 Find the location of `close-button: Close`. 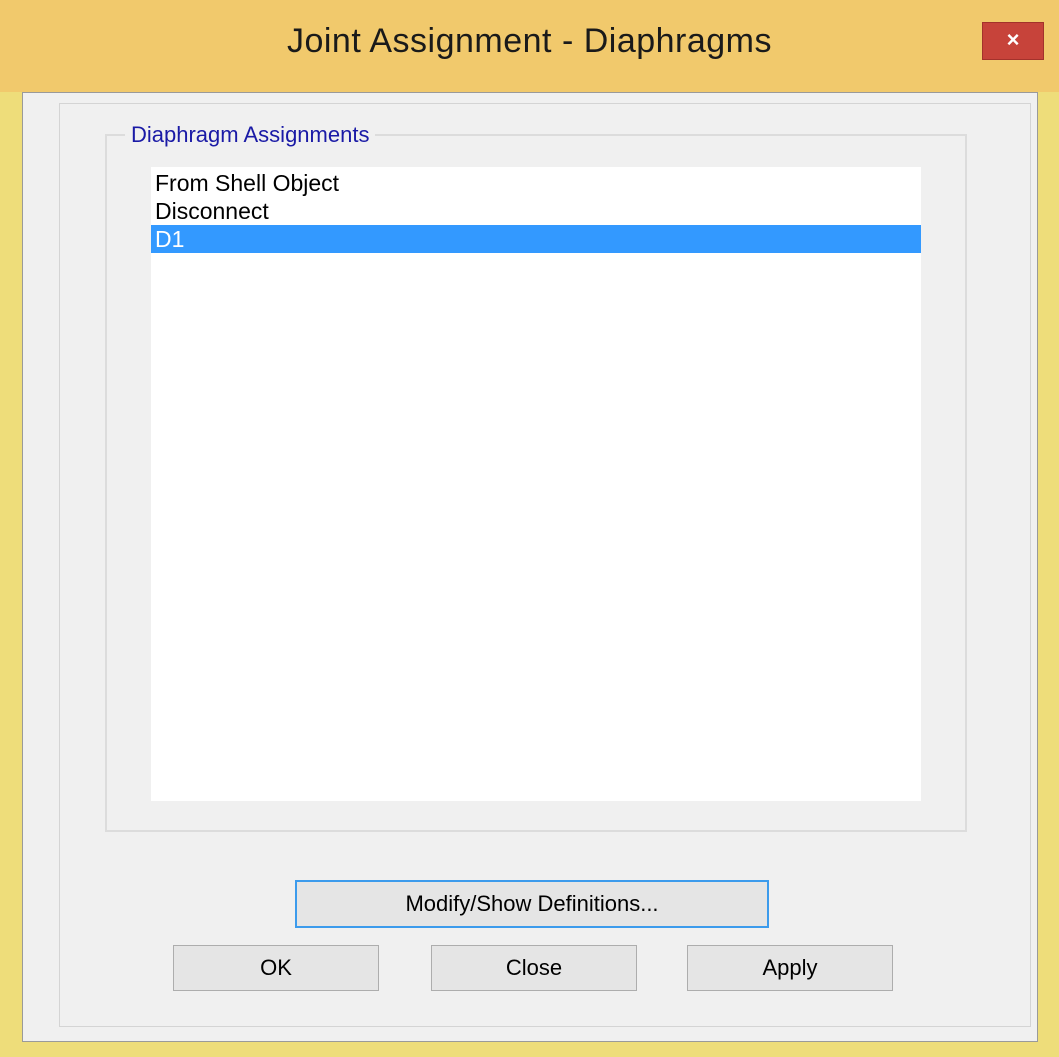

close-button: Close is located at coordinates (534, 968).